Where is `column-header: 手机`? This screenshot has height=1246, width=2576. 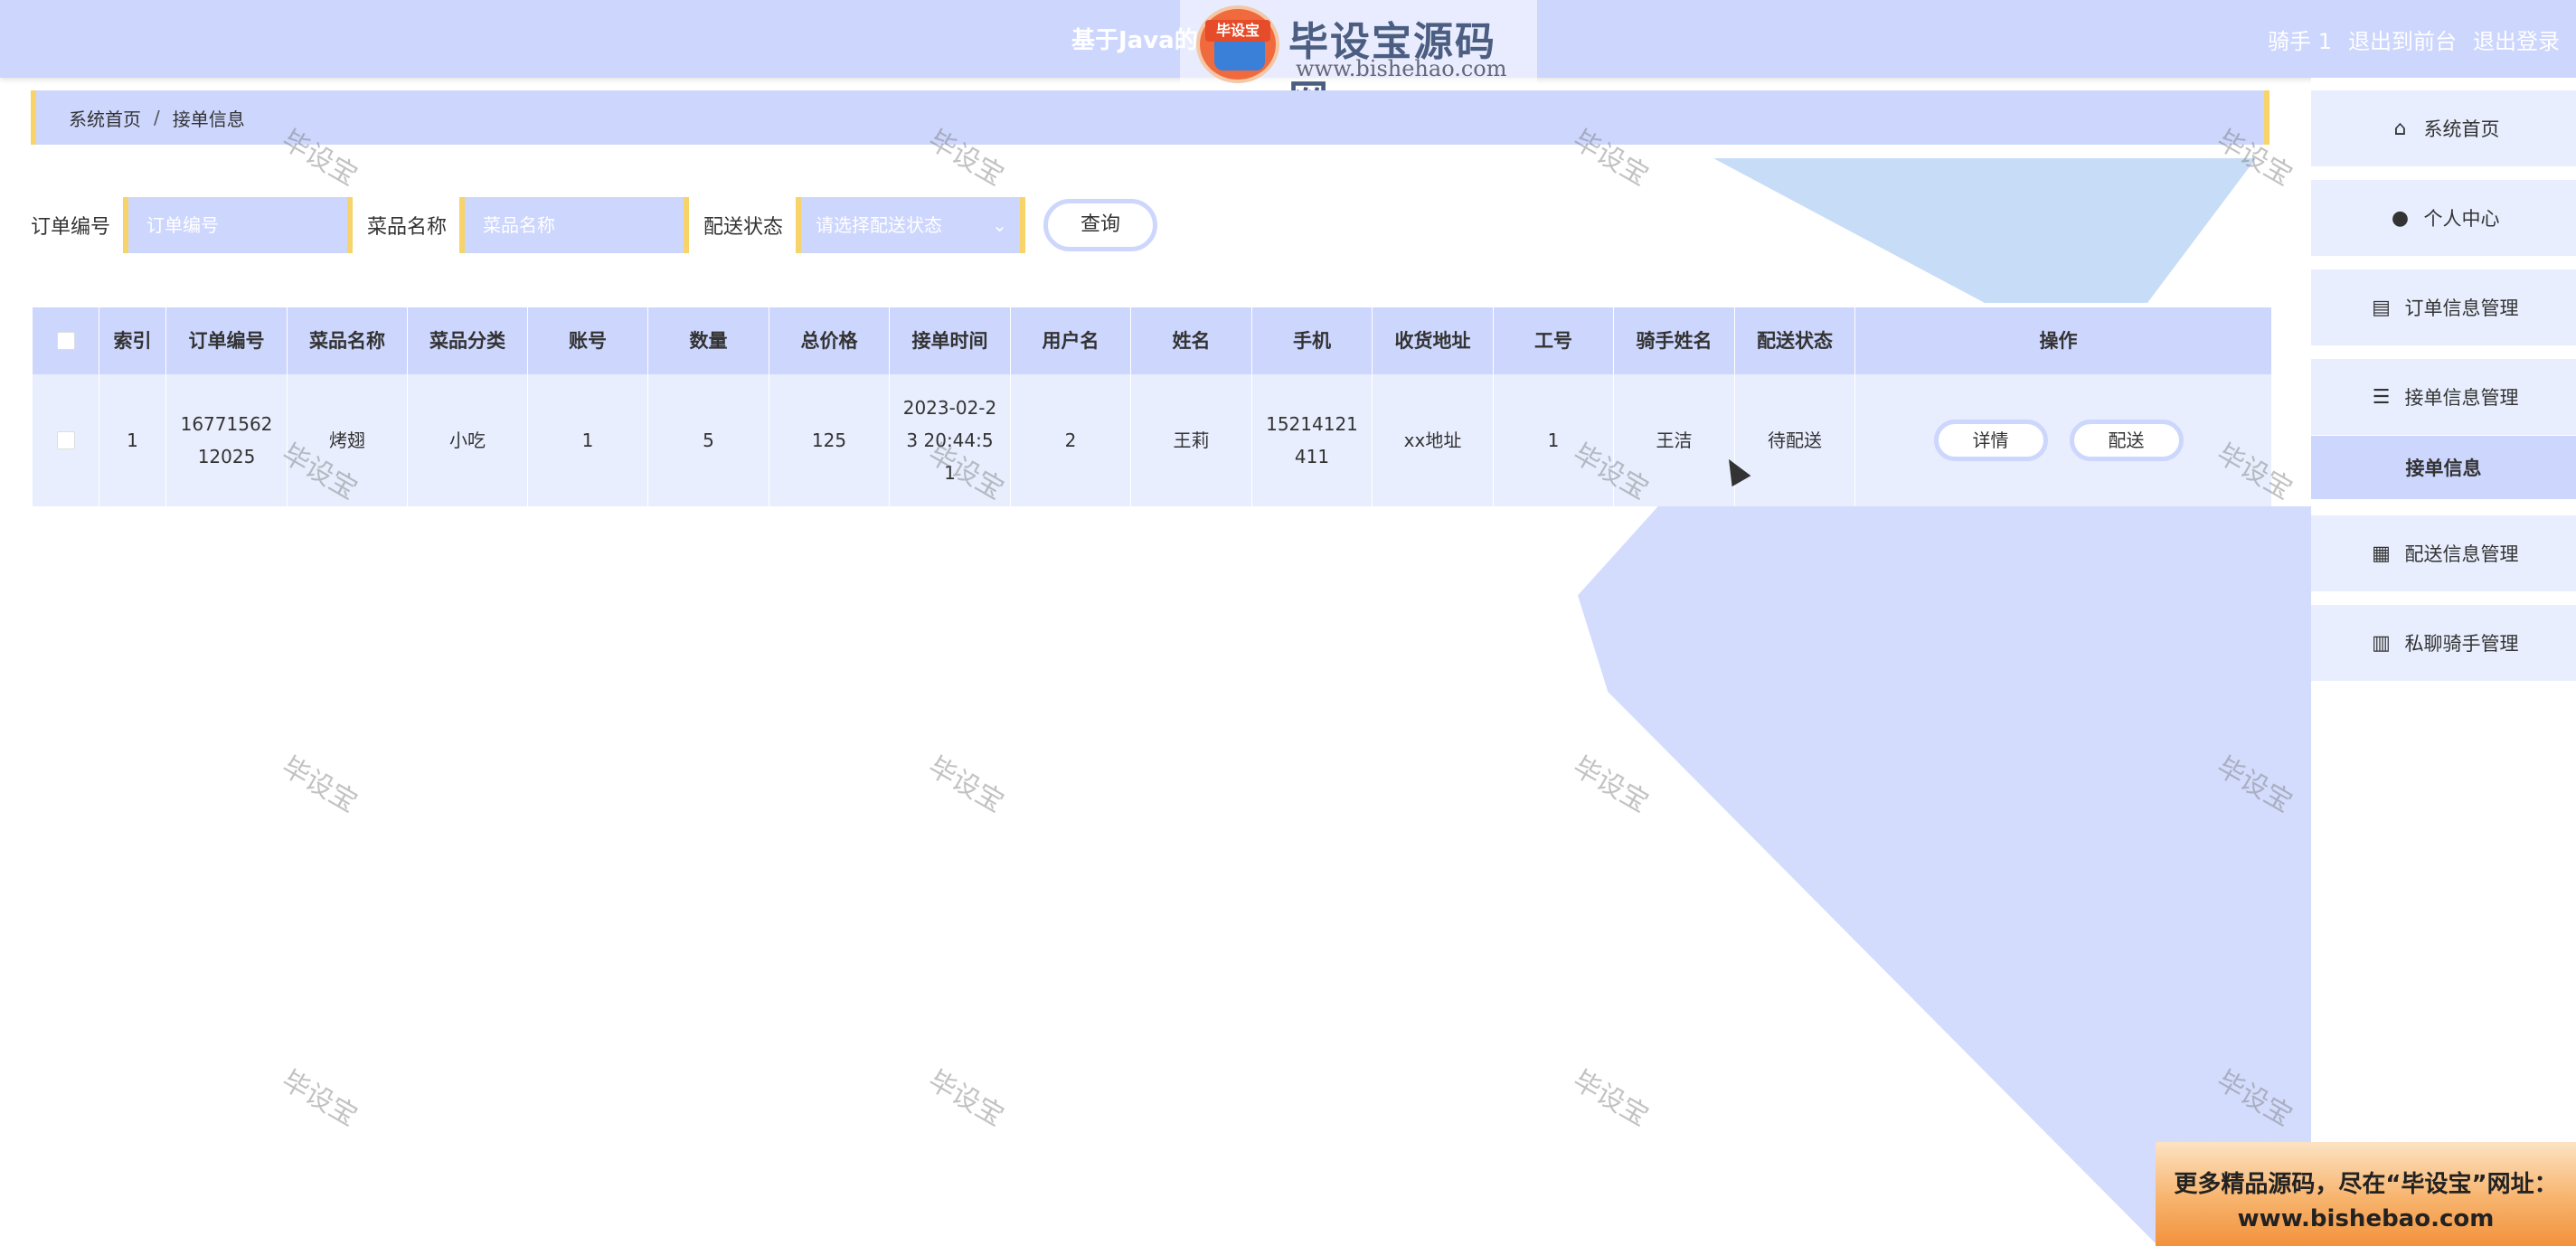
column-header: 手机 is located at coordinates (1312, 341).